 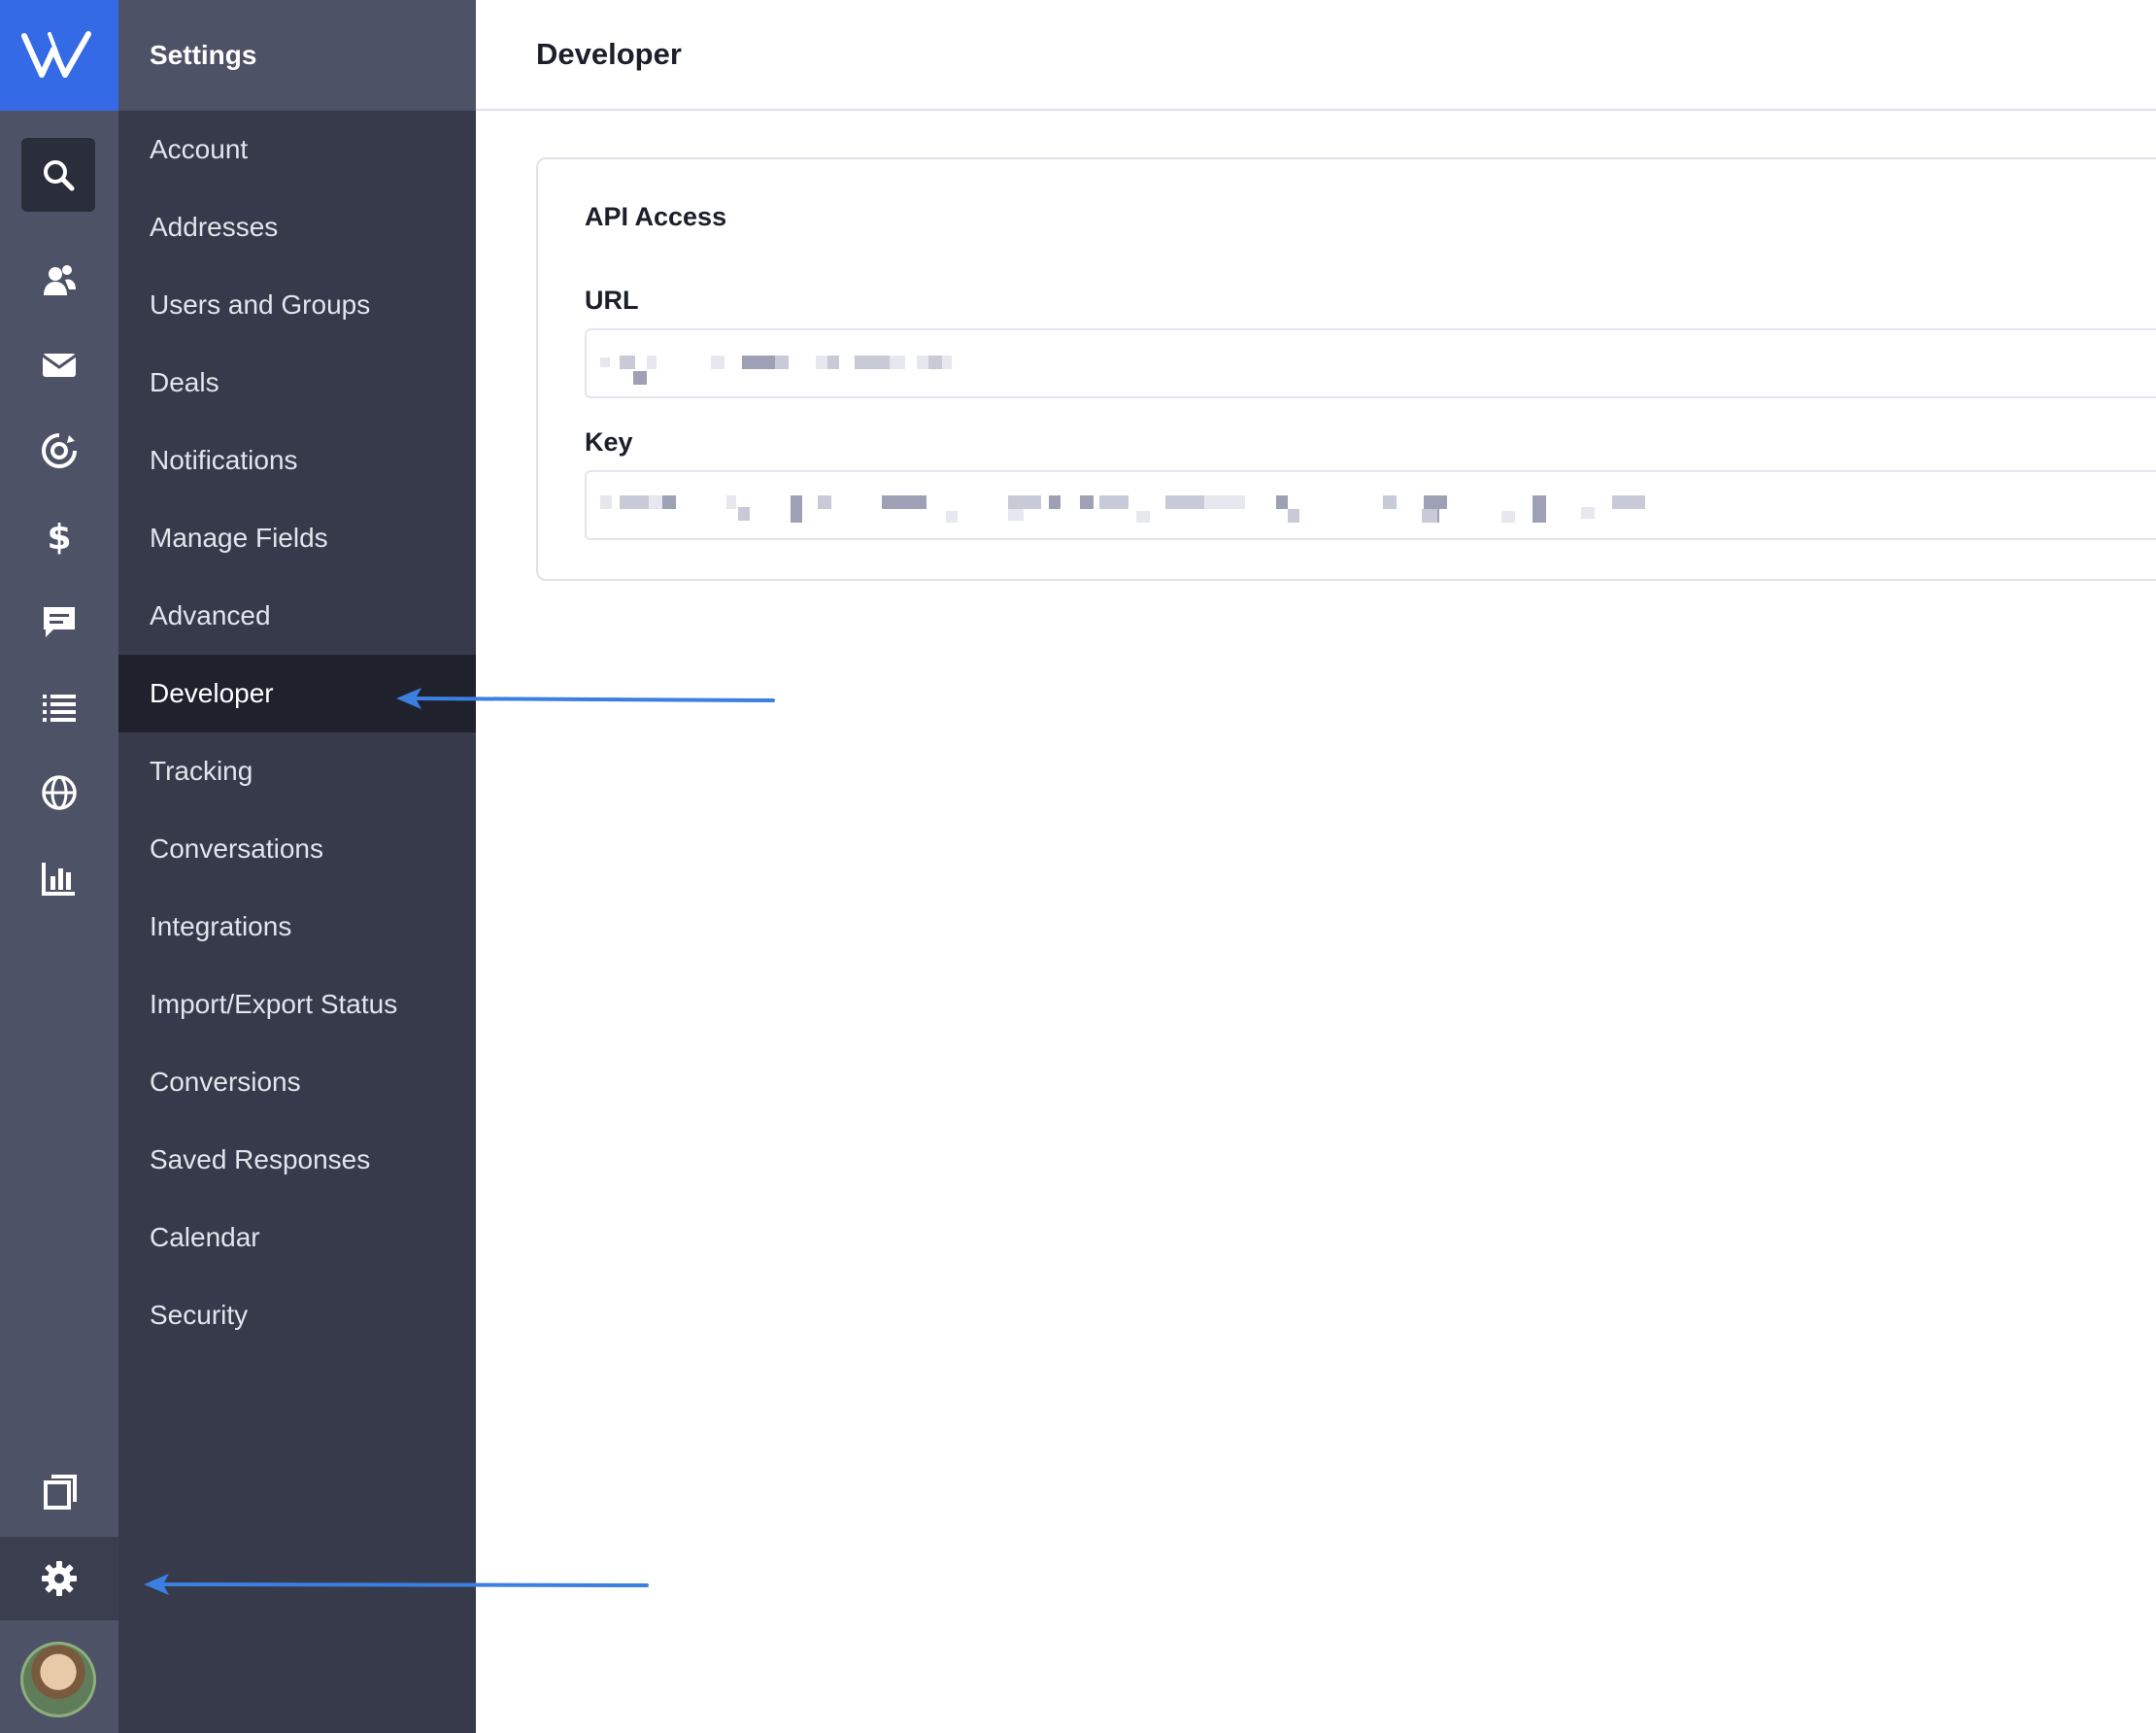 I want to click on pages-button, so click(x=59, y=1492).